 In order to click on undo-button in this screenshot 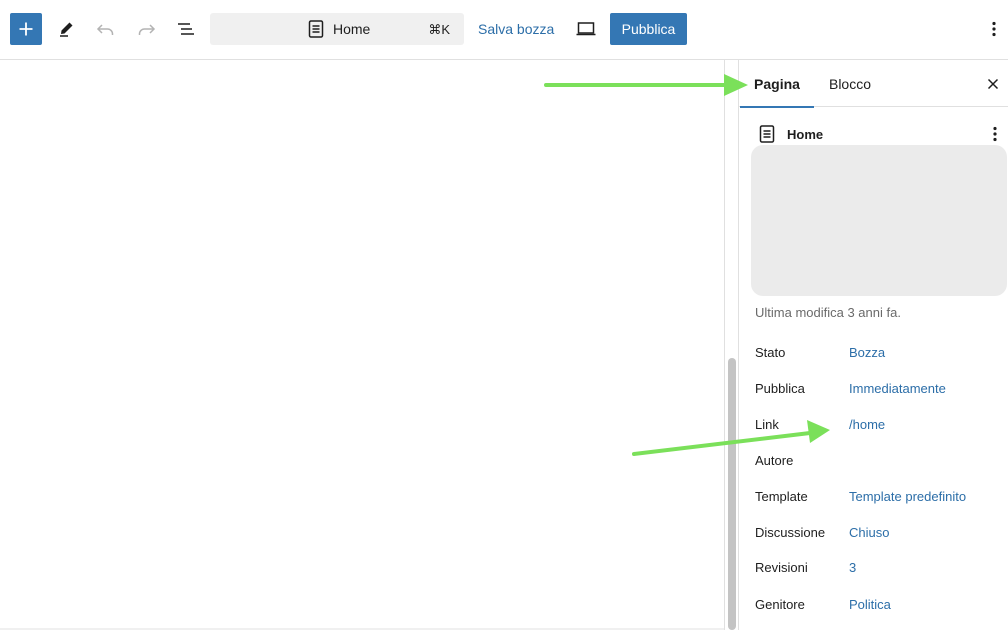, I will do `click(106, 29)`.